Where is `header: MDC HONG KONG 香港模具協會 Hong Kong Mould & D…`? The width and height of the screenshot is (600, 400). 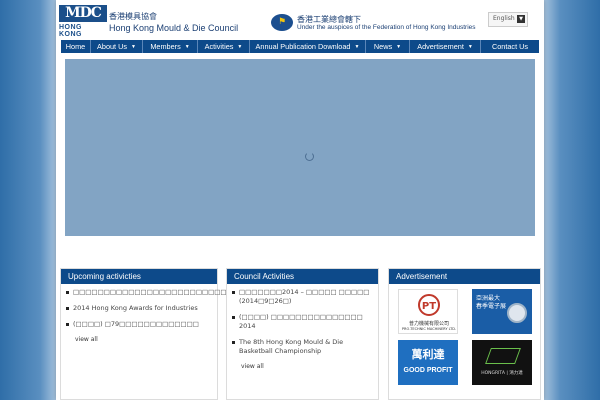 header: MDC HONG KONG 香港模具協會 Hong Kong Mould & D… is located at coordinates (300, 20).